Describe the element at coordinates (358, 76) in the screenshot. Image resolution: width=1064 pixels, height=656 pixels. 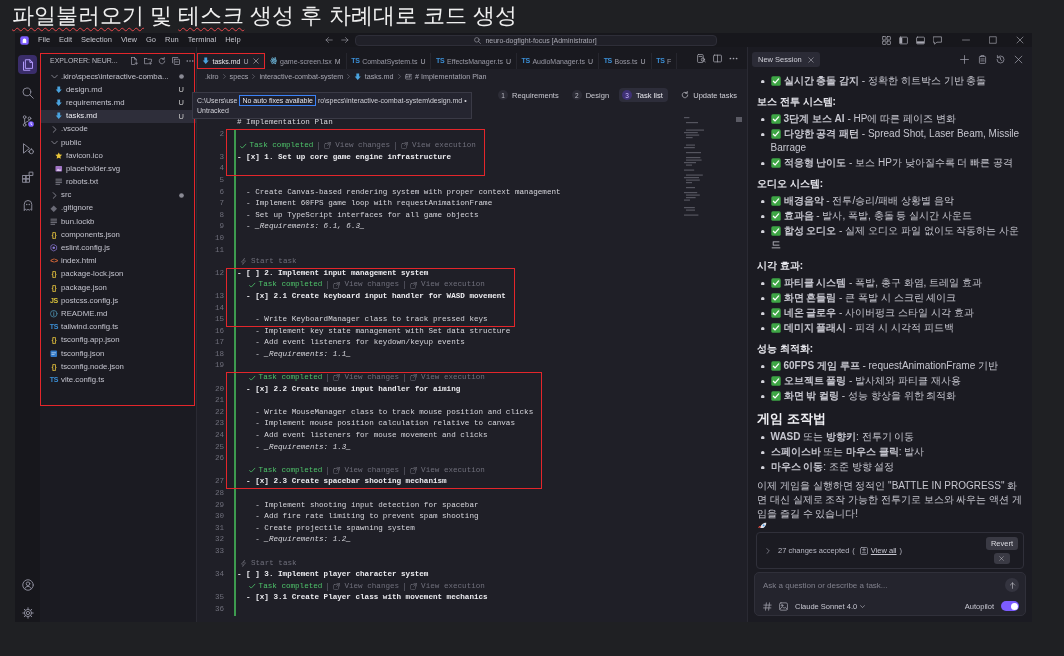
I see `markdown-icon` at that location.